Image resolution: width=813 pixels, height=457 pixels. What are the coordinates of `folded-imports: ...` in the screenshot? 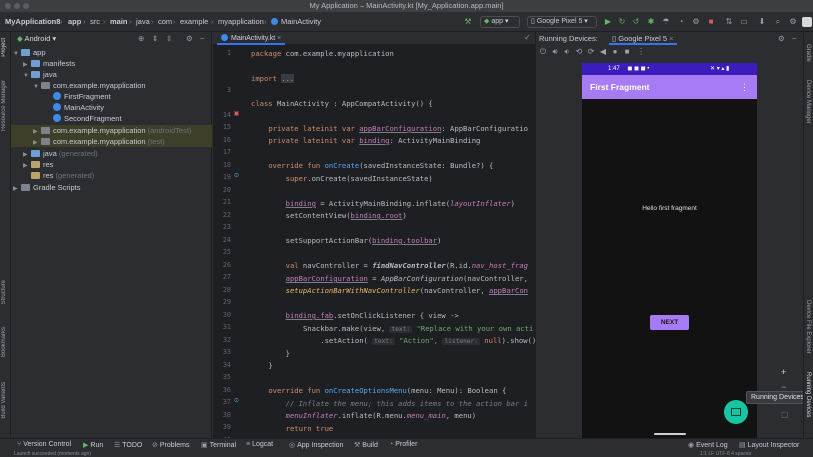 It's located at (288, 78).